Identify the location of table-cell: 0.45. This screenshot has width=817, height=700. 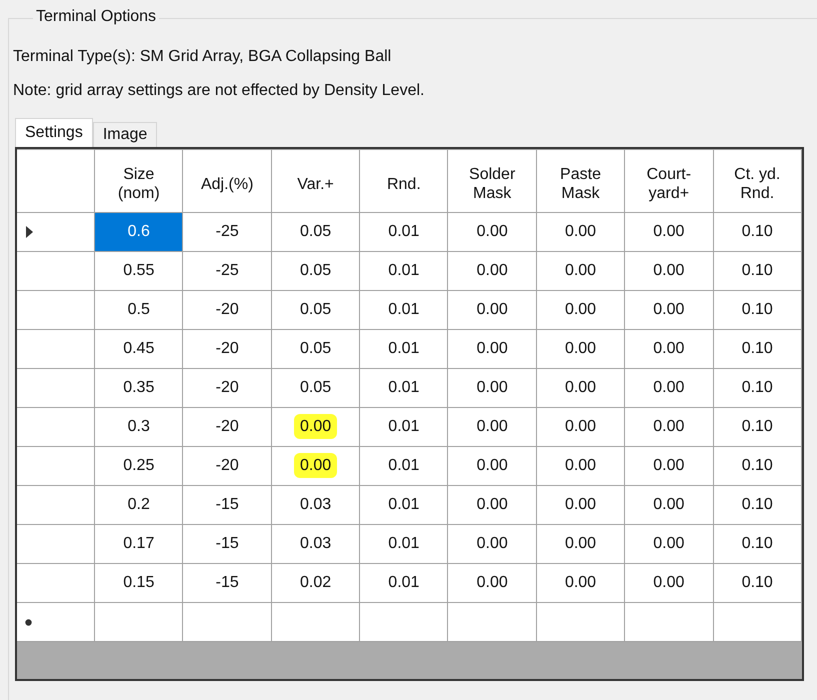
(138, 349).